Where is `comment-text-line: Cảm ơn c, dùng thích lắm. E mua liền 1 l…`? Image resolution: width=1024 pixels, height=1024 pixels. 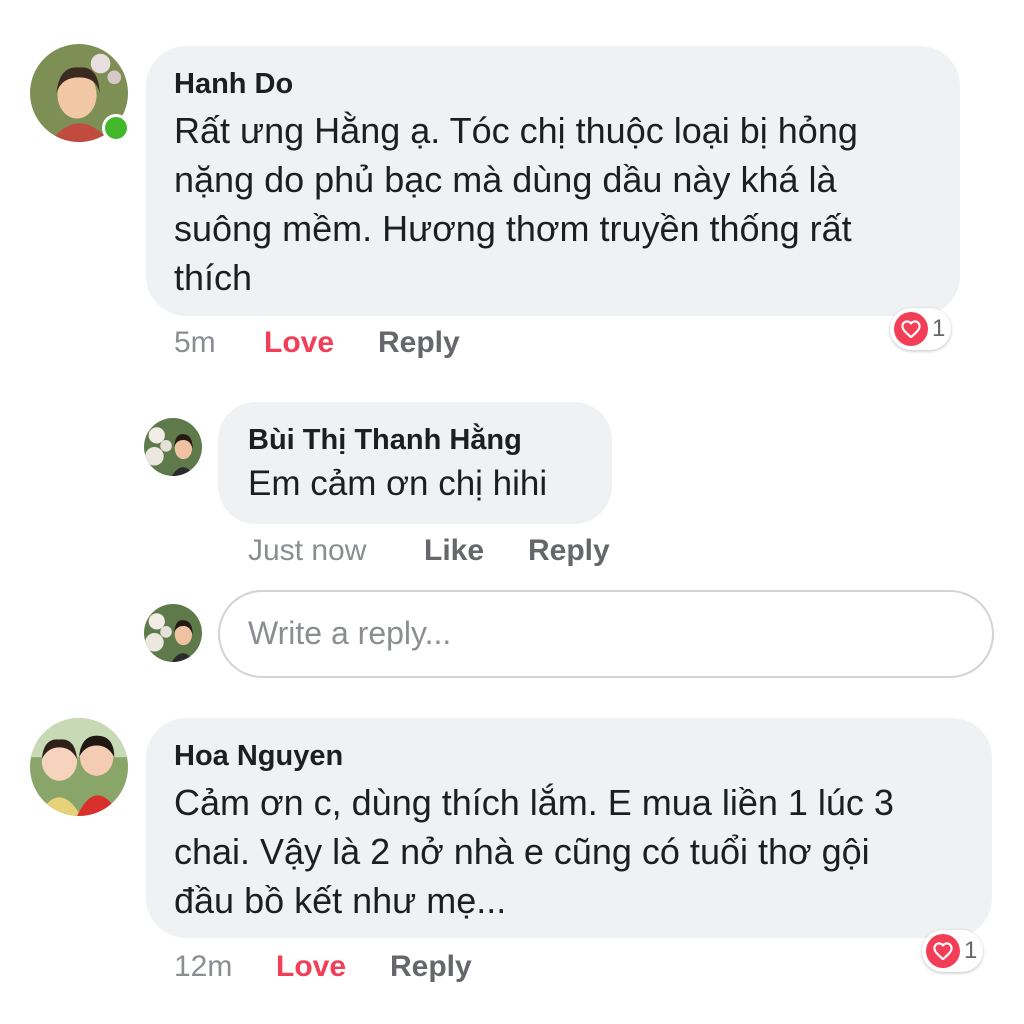
comment-text-line: Cảm ơn c, dùng thích lắm. E mua liền 1 l… is located at coordinates (534, 802).